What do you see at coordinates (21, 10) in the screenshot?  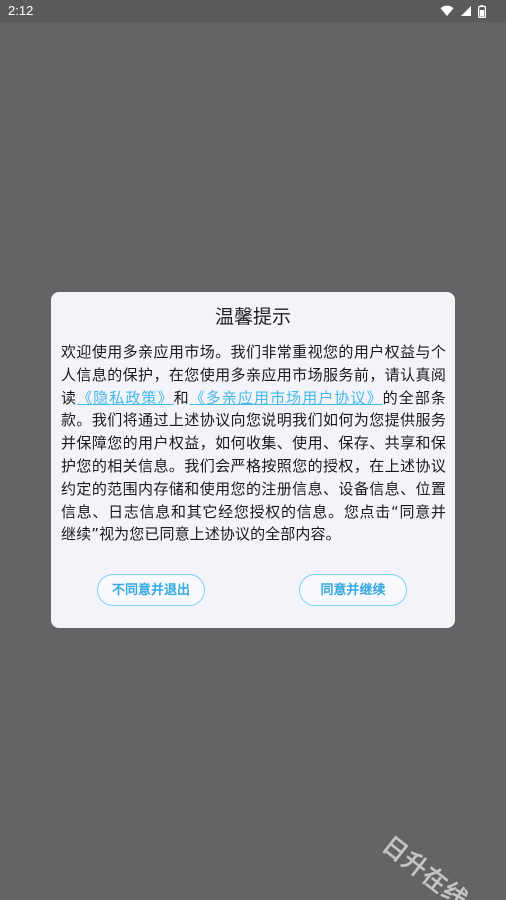 I see `status-time: 2:12` at bounding box center [21, 10].